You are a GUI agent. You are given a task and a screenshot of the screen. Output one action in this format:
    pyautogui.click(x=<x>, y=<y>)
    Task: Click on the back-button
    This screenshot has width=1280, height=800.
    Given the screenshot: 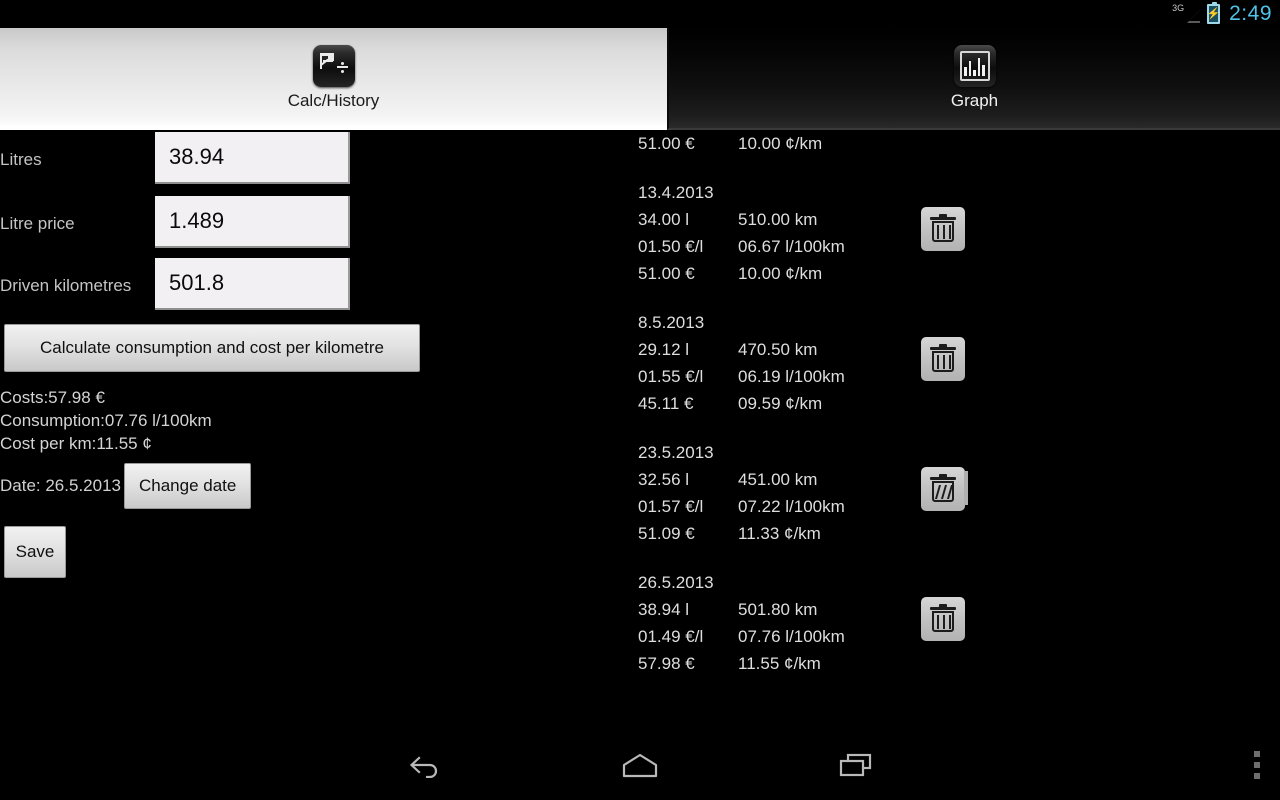 What is the action you would take?
    pyautogui.click(x=424, y=765)
    